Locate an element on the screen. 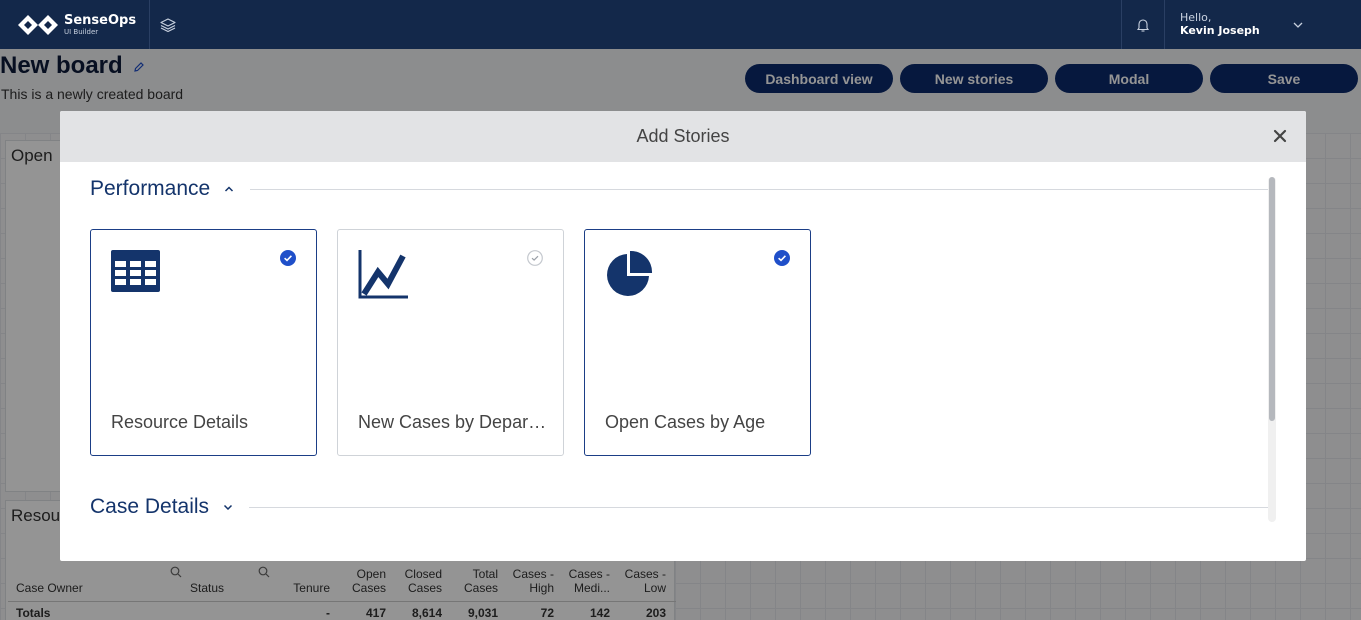  section-title: Performance is located at coordinates (150, 188).